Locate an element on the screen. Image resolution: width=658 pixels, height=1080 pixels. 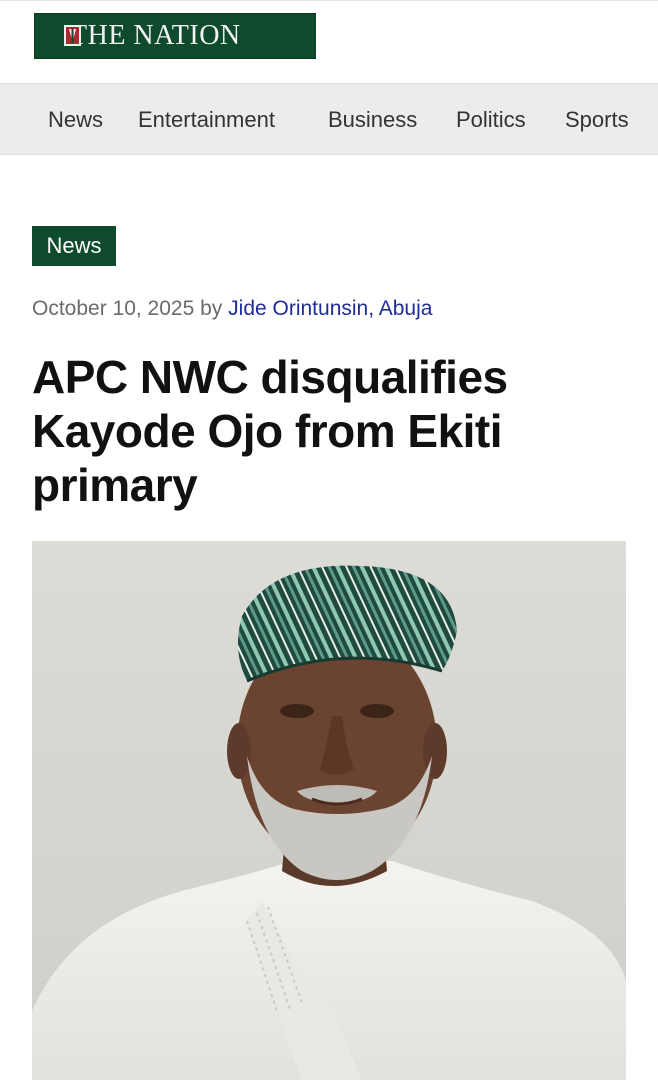
article-date: October 10, 2025 is located at coordinates (113, 308).